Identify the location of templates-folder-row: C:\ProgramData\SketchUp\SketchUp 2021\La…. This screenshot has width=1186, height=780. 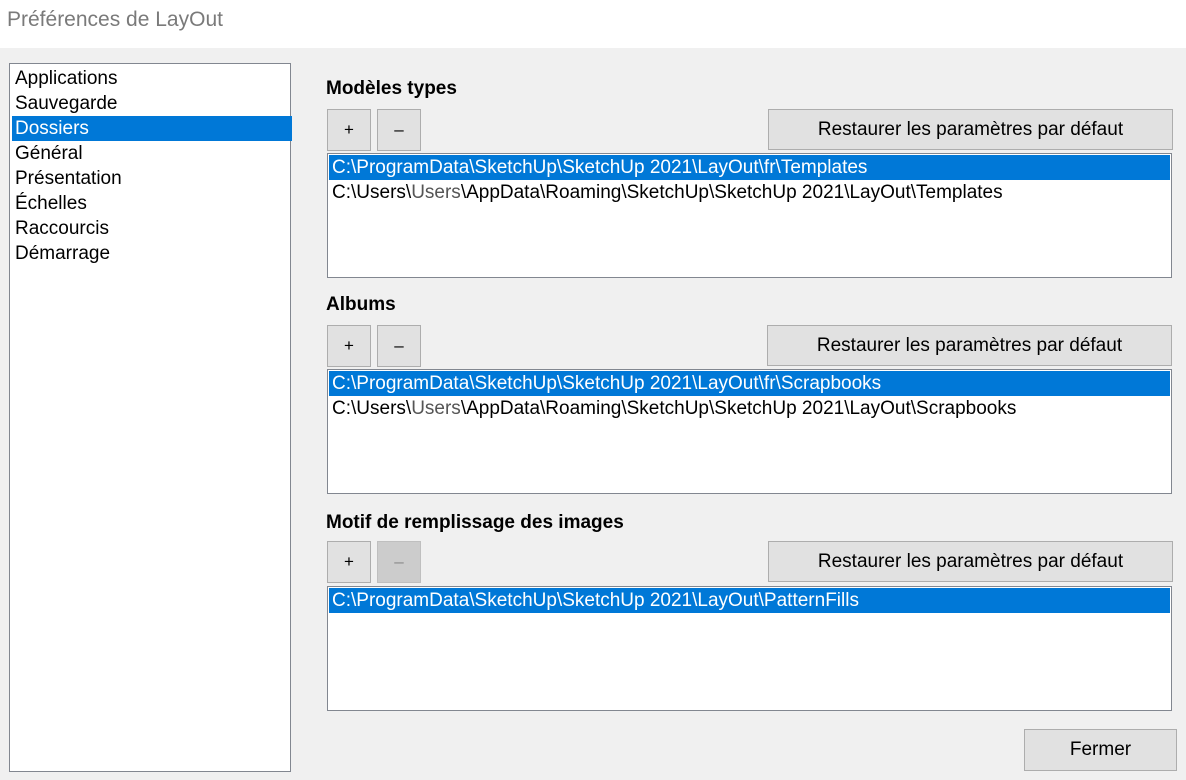
(749, 167).